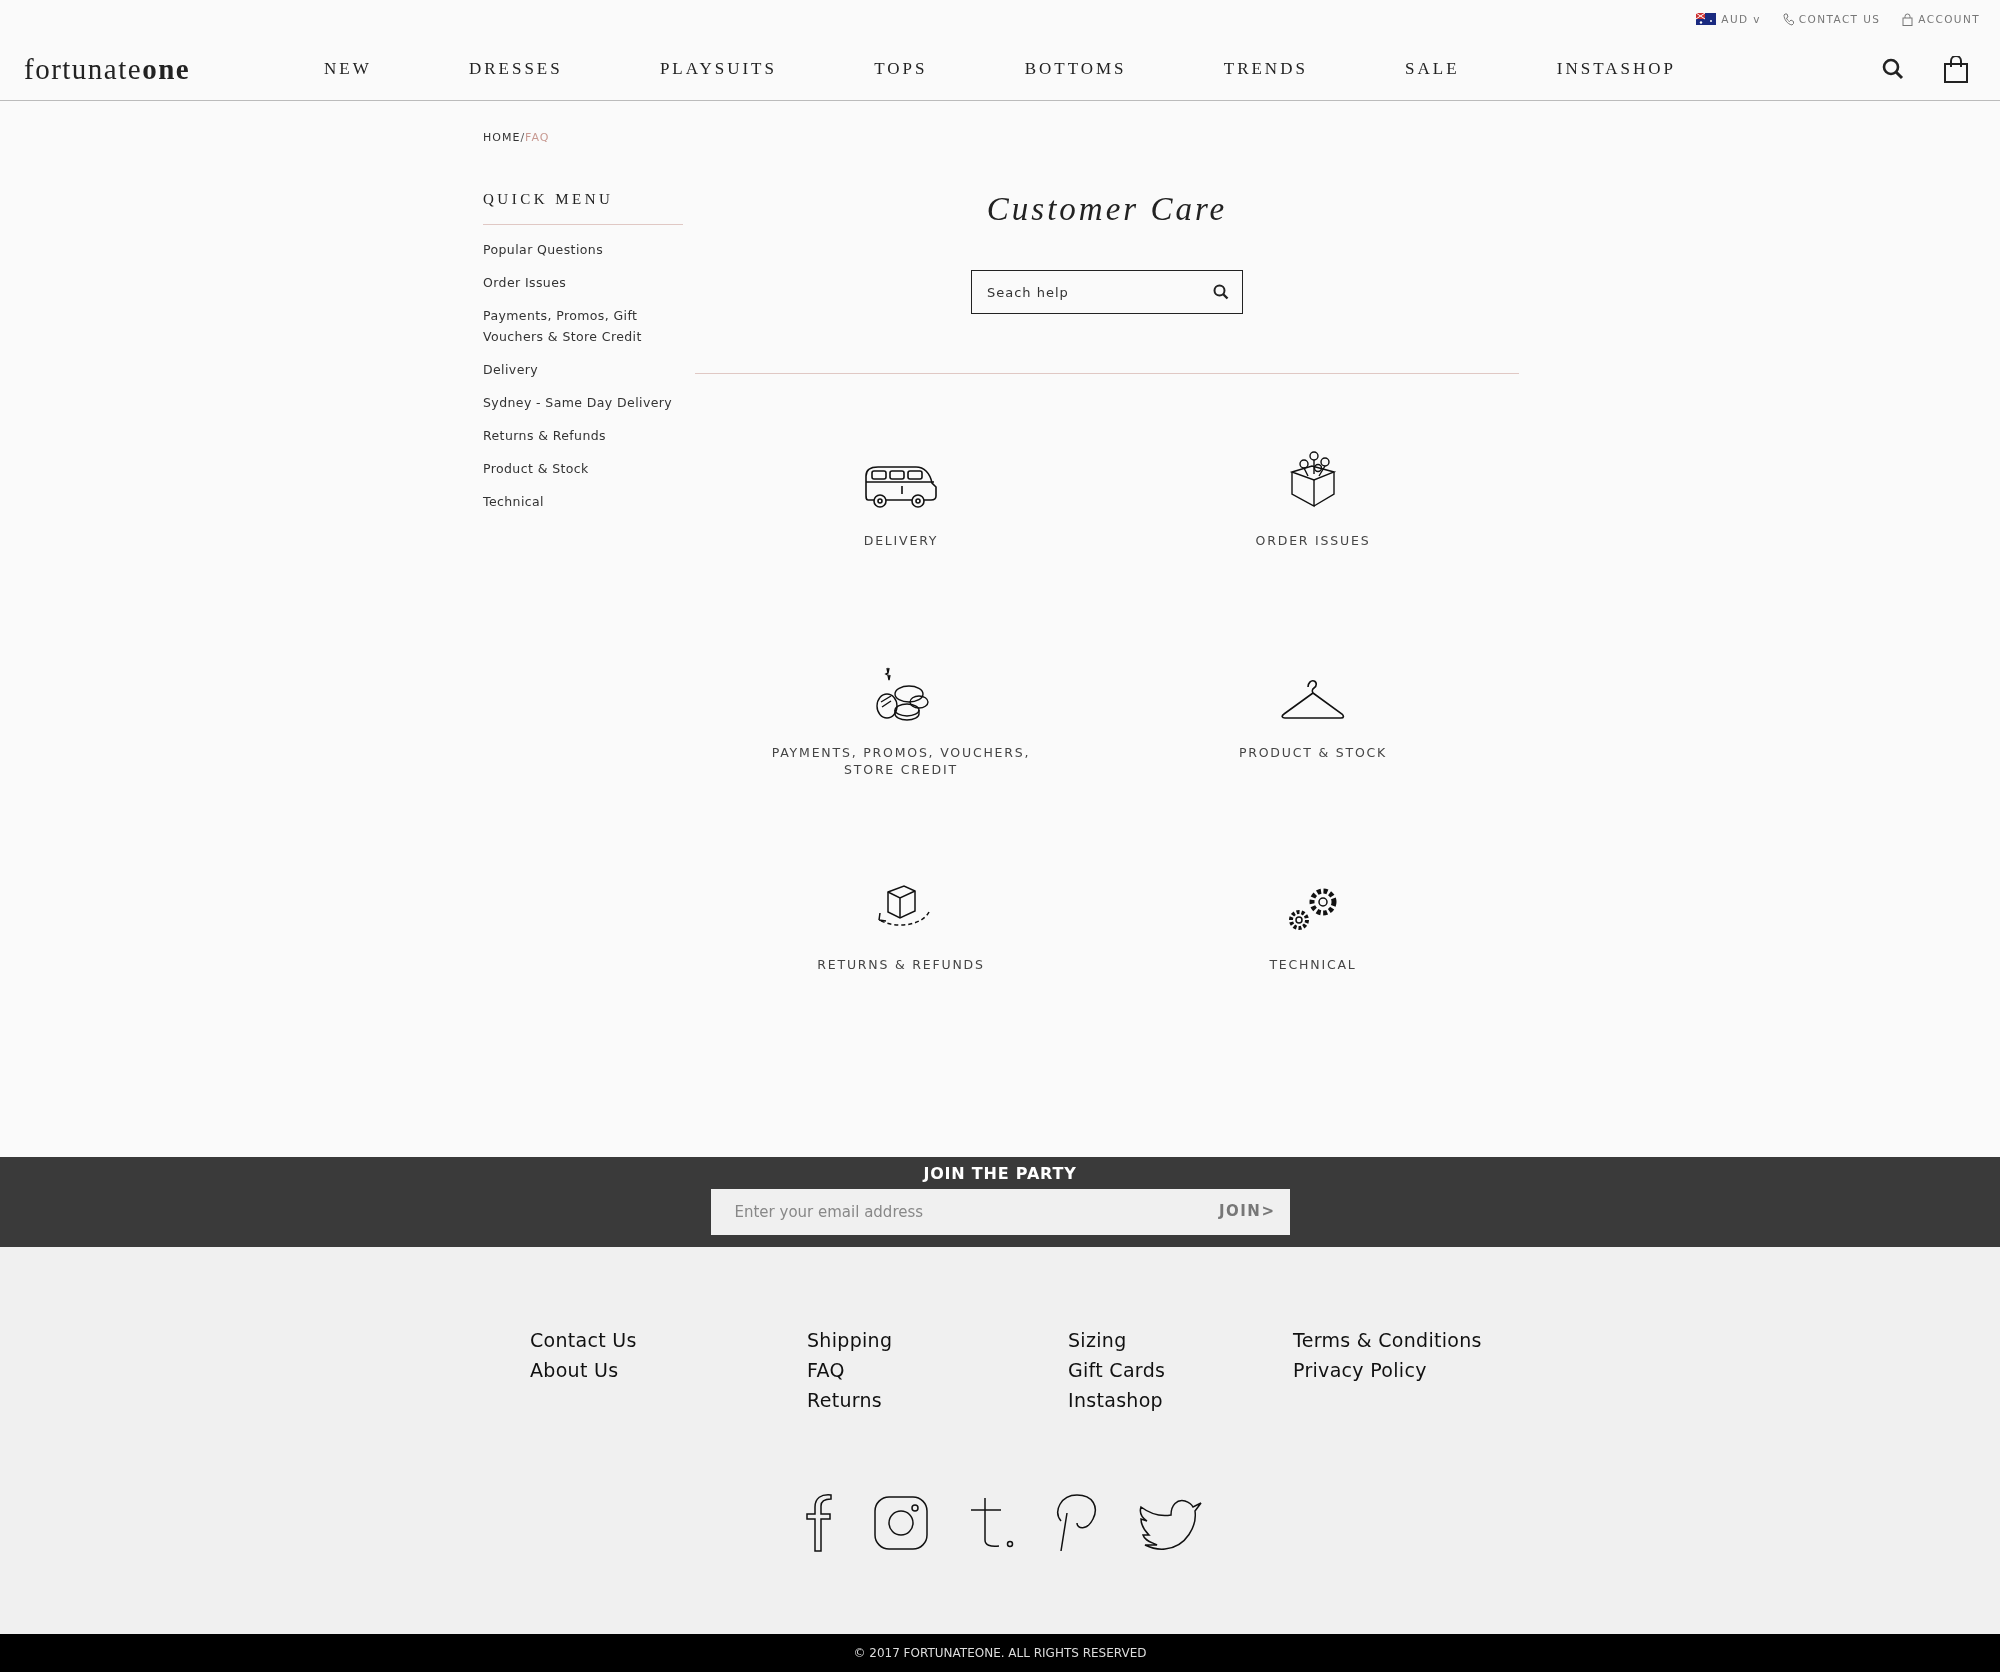  What do you see at coordinates (1107, 209) in the screenshot?
I see `page-title: Customer Care` at bounding box center [1107, 209].